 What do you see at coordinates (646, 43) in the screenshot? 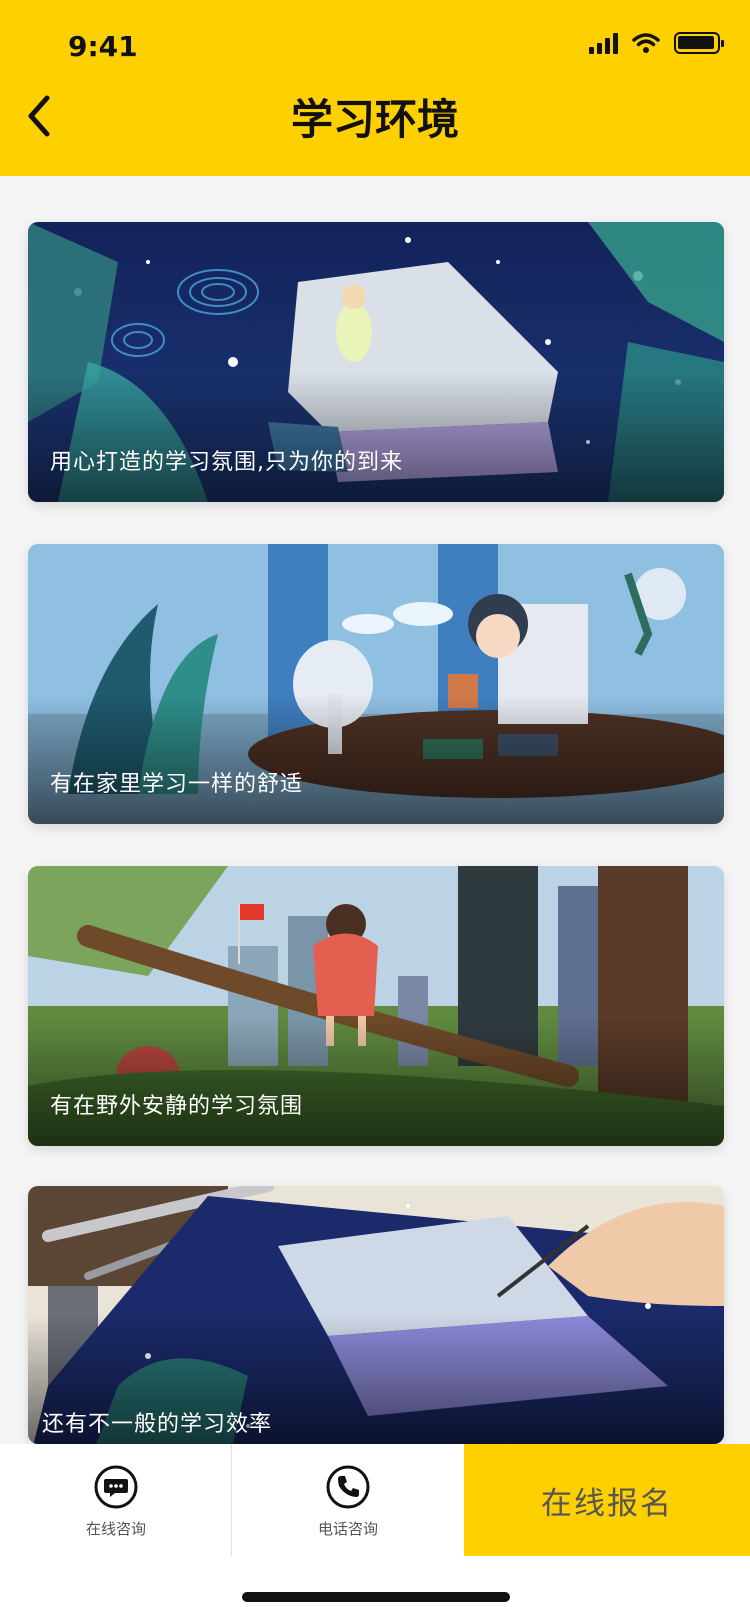
I see `wifi-icon` at bounding box center [646, 43].